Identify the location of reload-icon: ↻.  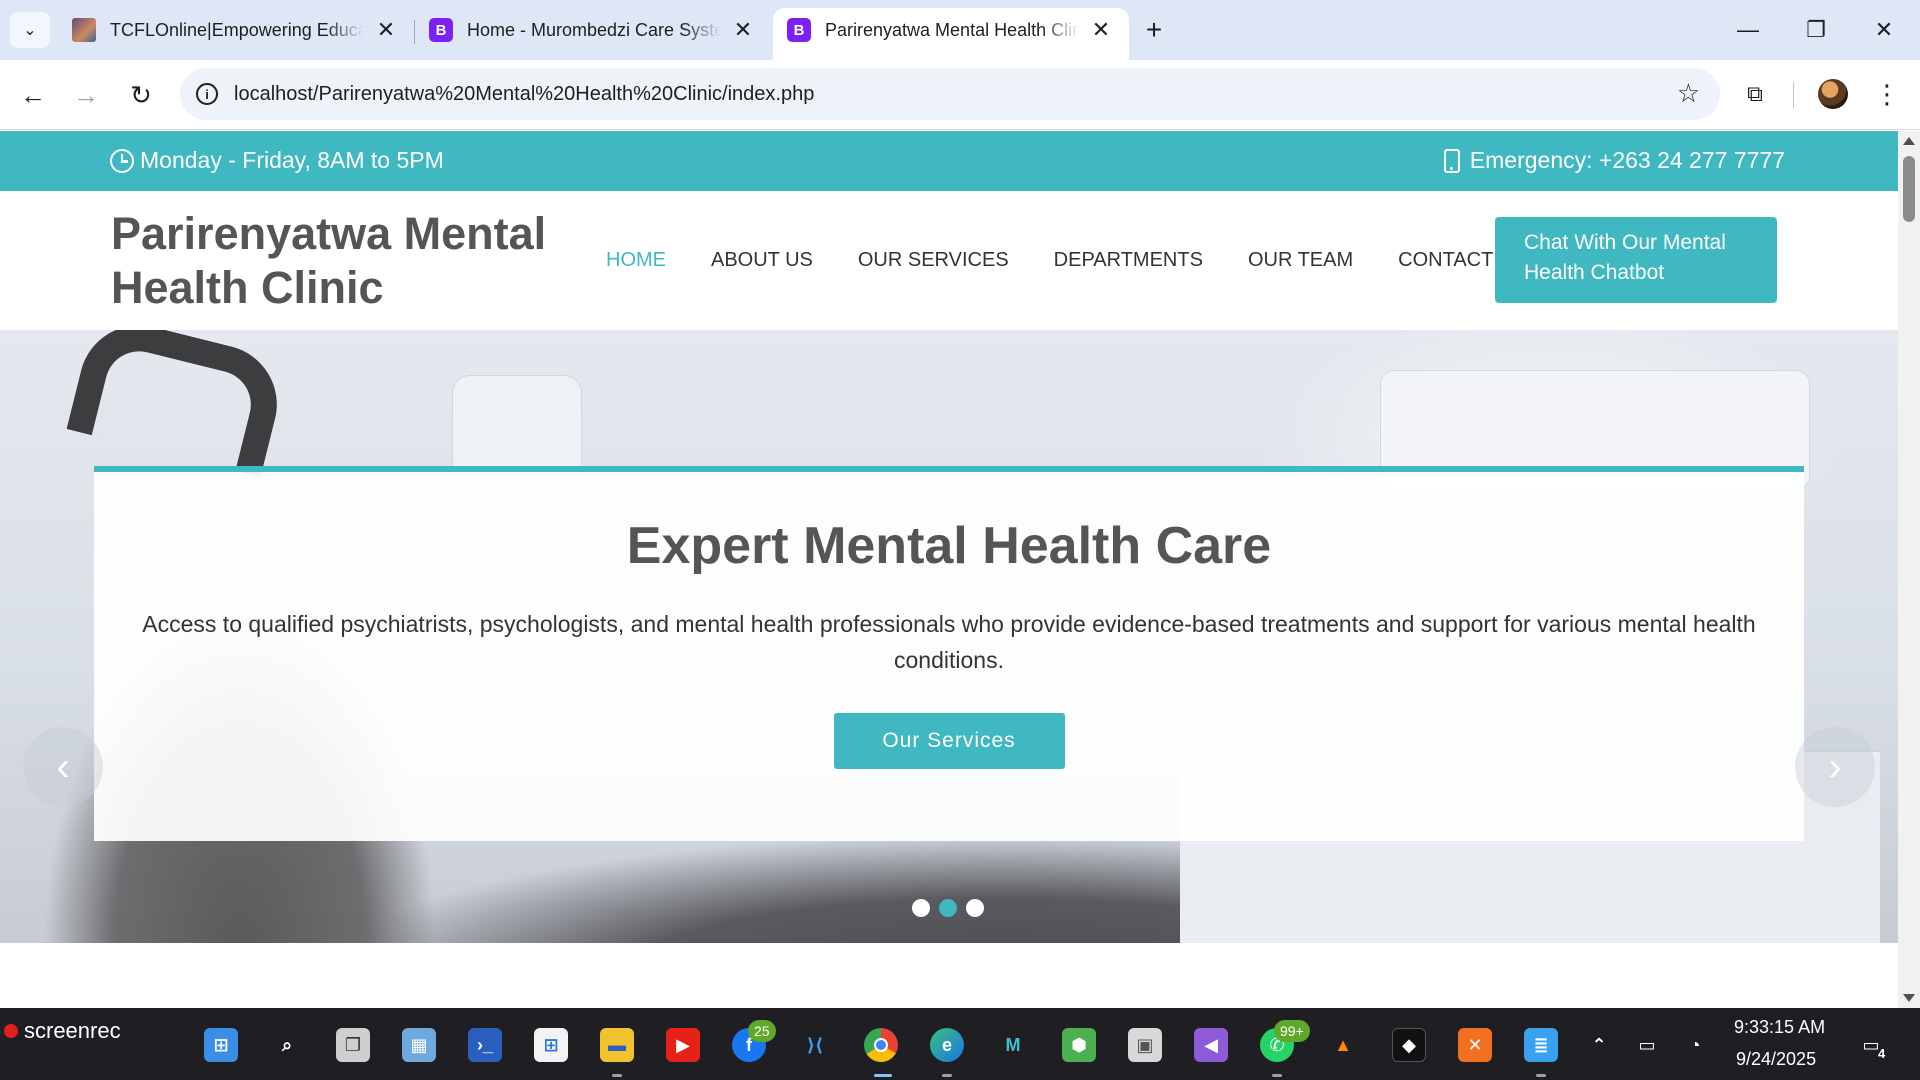
(141, 94).